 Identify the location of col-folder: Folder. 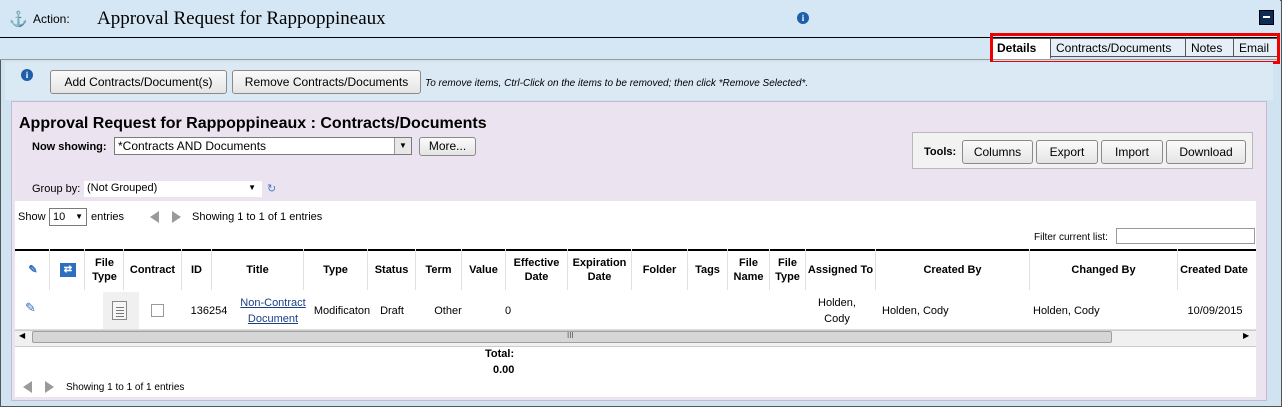
(660, 269).